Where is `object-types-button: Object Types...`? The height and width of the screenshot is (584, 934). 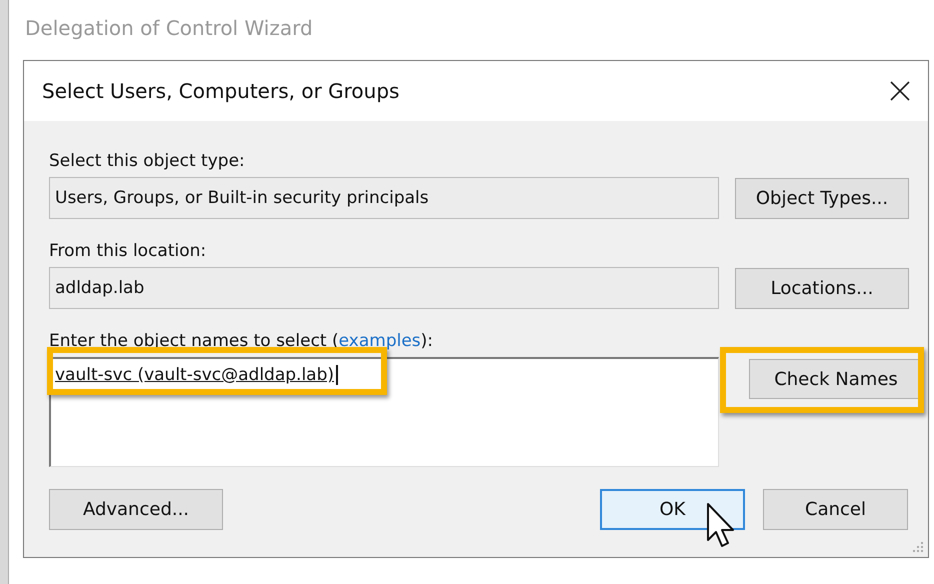
object-types-button: Object Types... is located at coordinates (822, 198).